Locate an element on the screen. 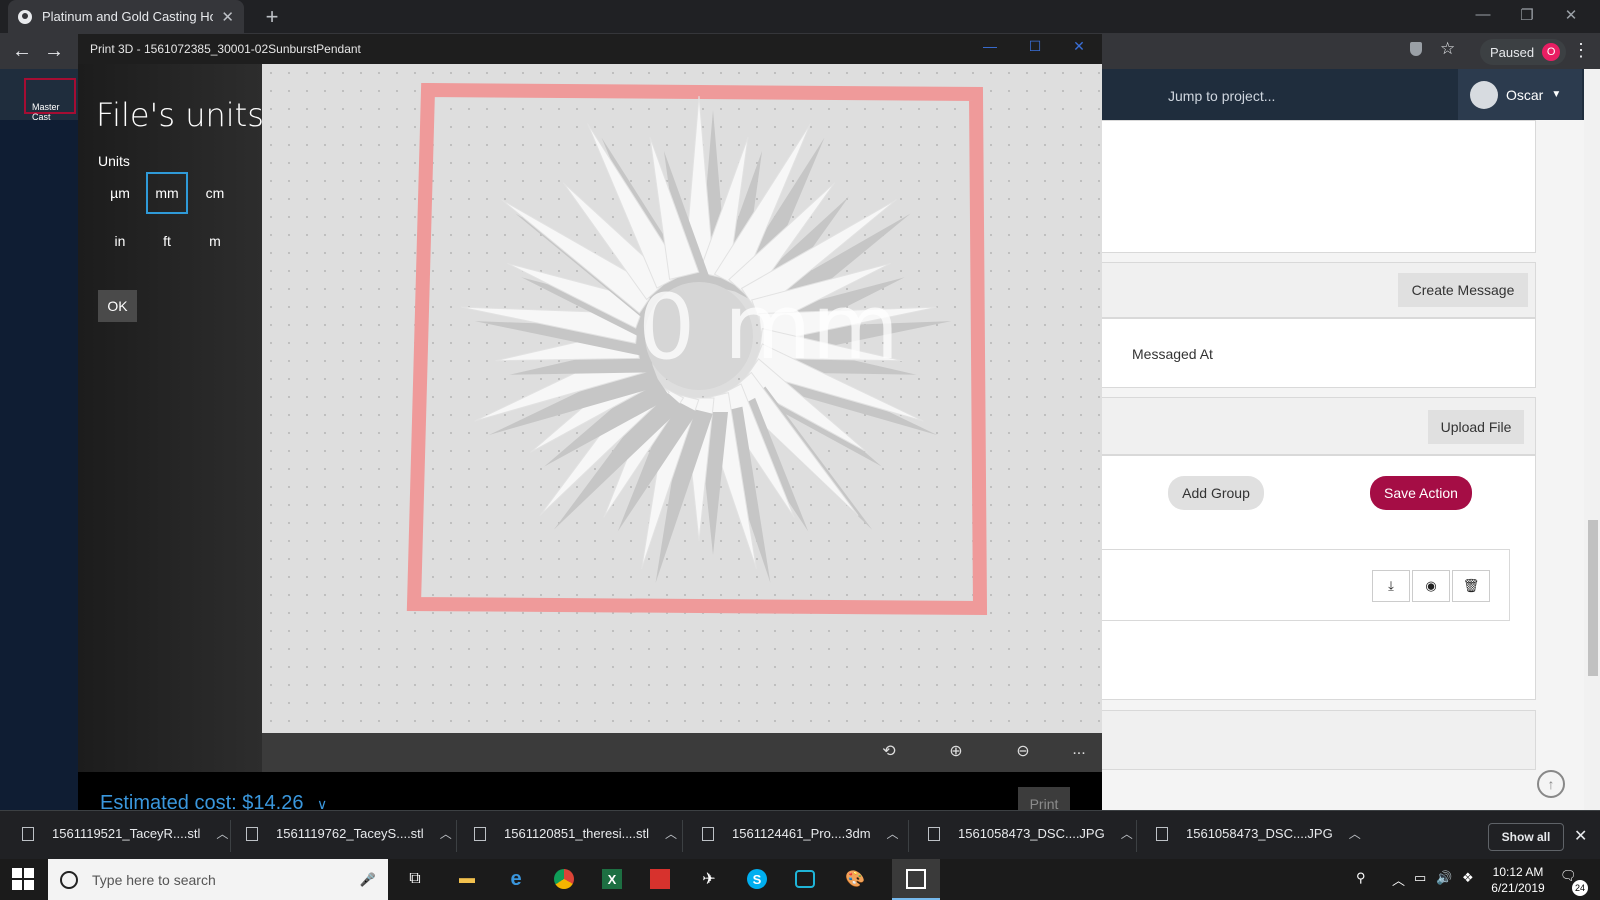  page-scrollbar is located at coordinates (1592, 439).